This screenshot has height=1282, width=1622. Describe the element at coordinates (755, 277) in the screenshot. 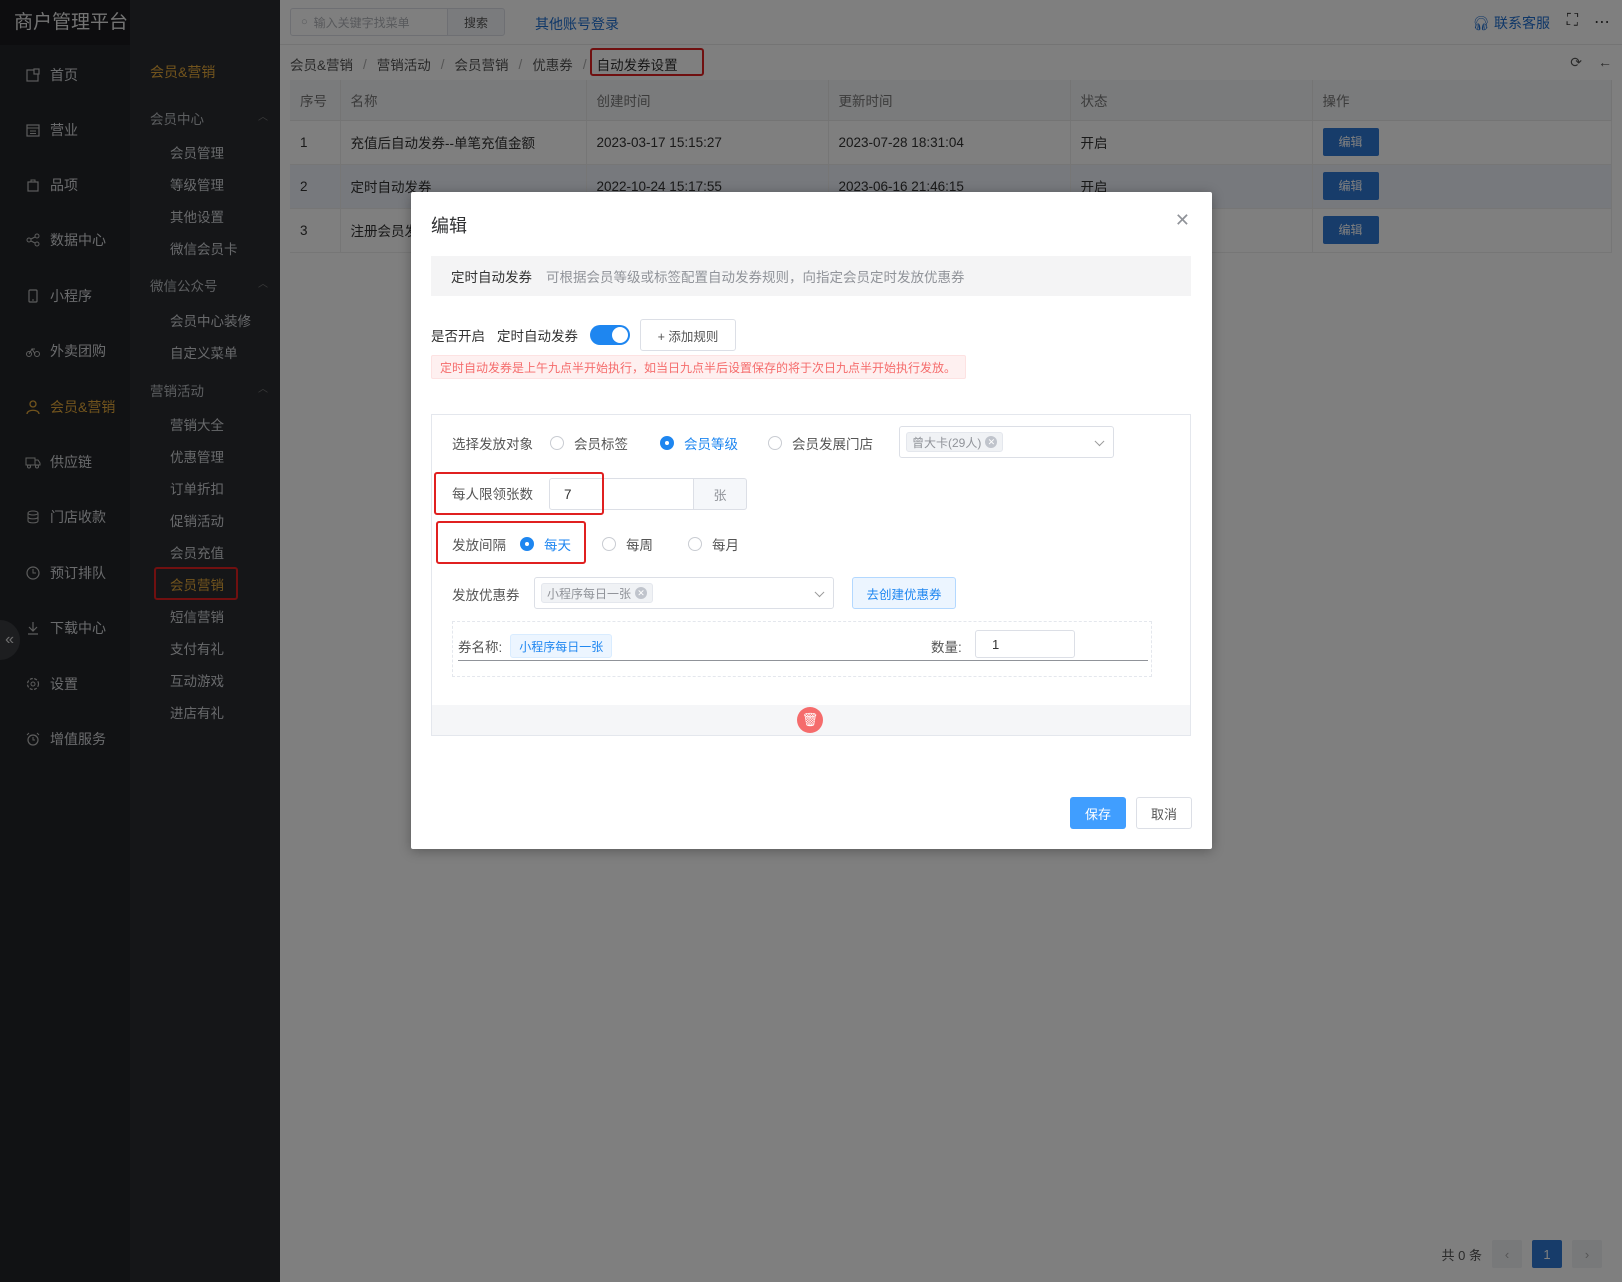

I see `info-desc: 可根据会员等级或标签配置自动发券规则，向指定会员定时发放优惠券` at that location.